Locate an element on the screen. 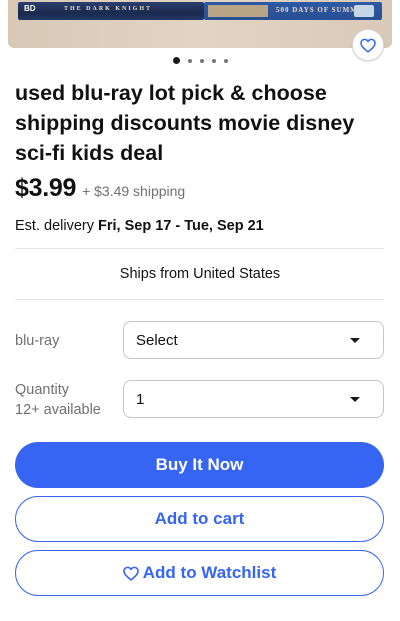 This screenshot has height=621, width=400. 500-days-bluray-case: 500 DAYS OF SUMMER is located at coordinates (293, 11).